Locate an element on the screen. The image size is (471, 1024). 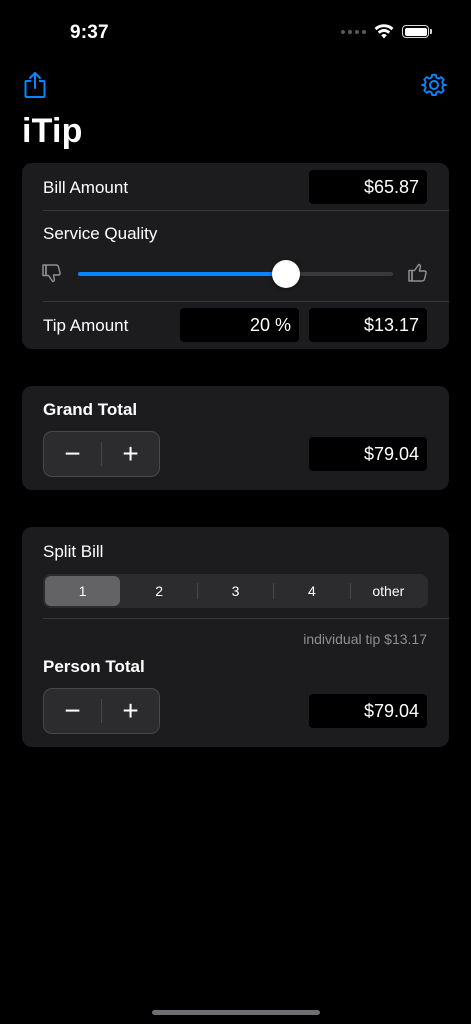
status-icons is located at coordinates (386, 31).